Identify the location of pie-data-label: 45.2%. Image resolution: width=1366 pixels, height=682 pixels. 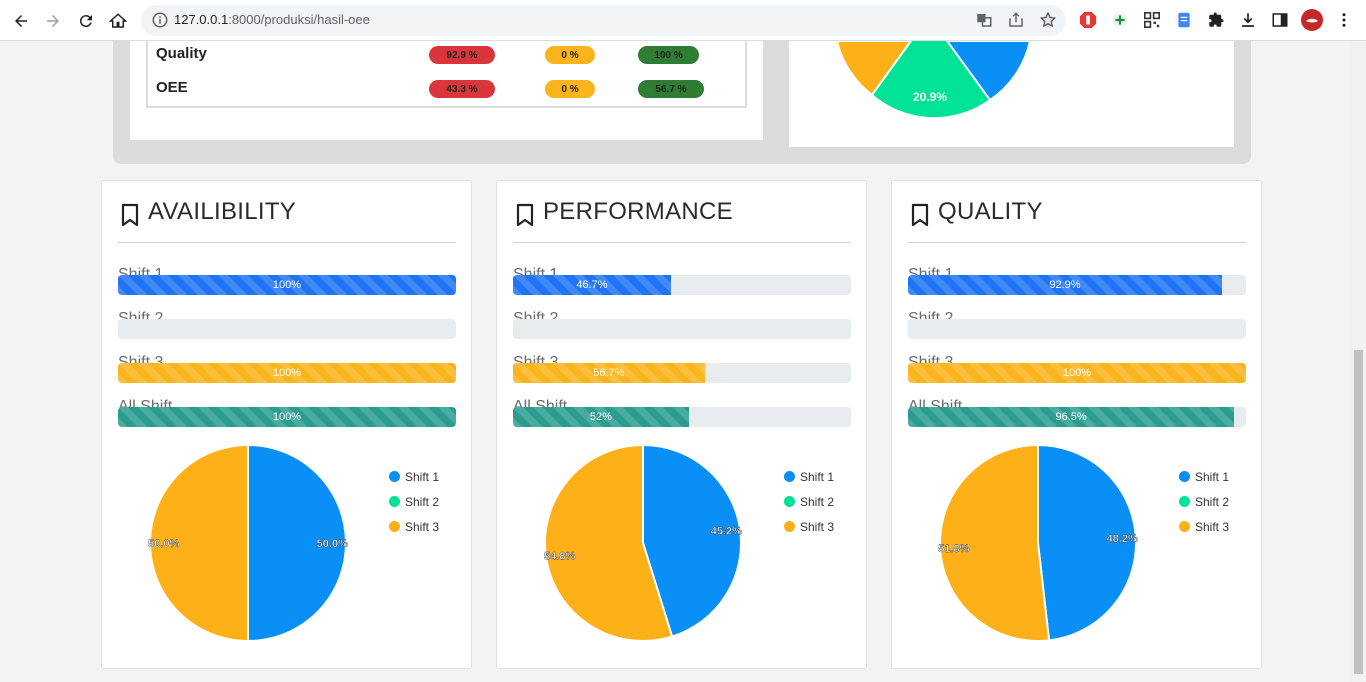
(726, 531).